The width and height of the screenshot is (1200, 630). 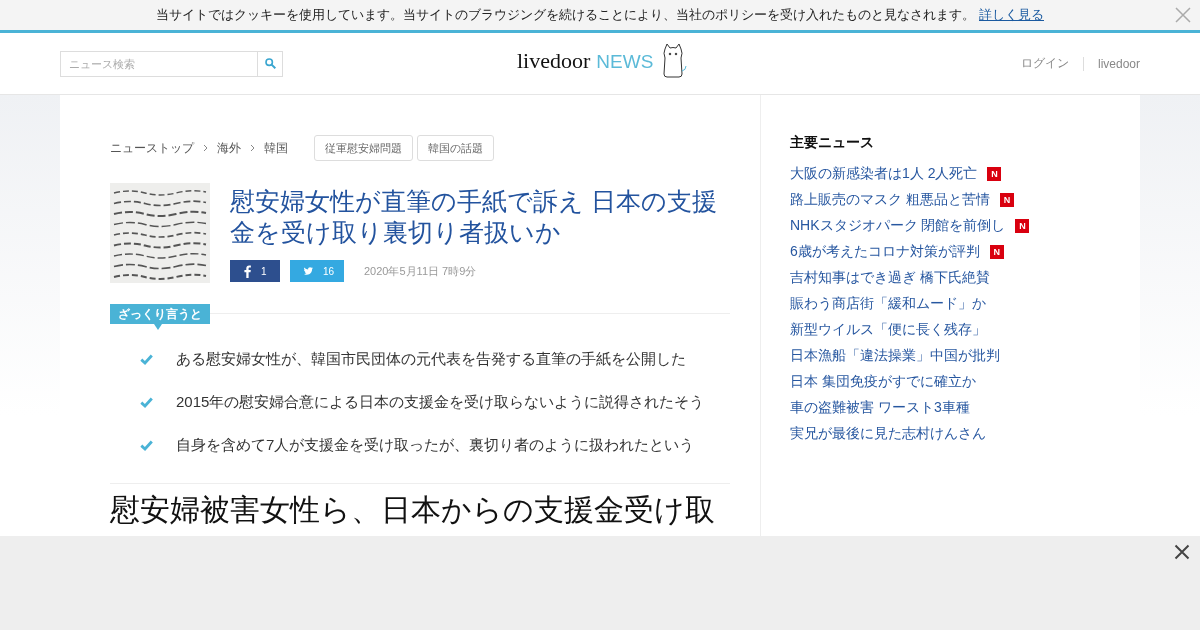 What do you see at coordinates (255, 271) in the screenshot?
I see `facebook-share-button: 1` at bounding box center [255, 271].